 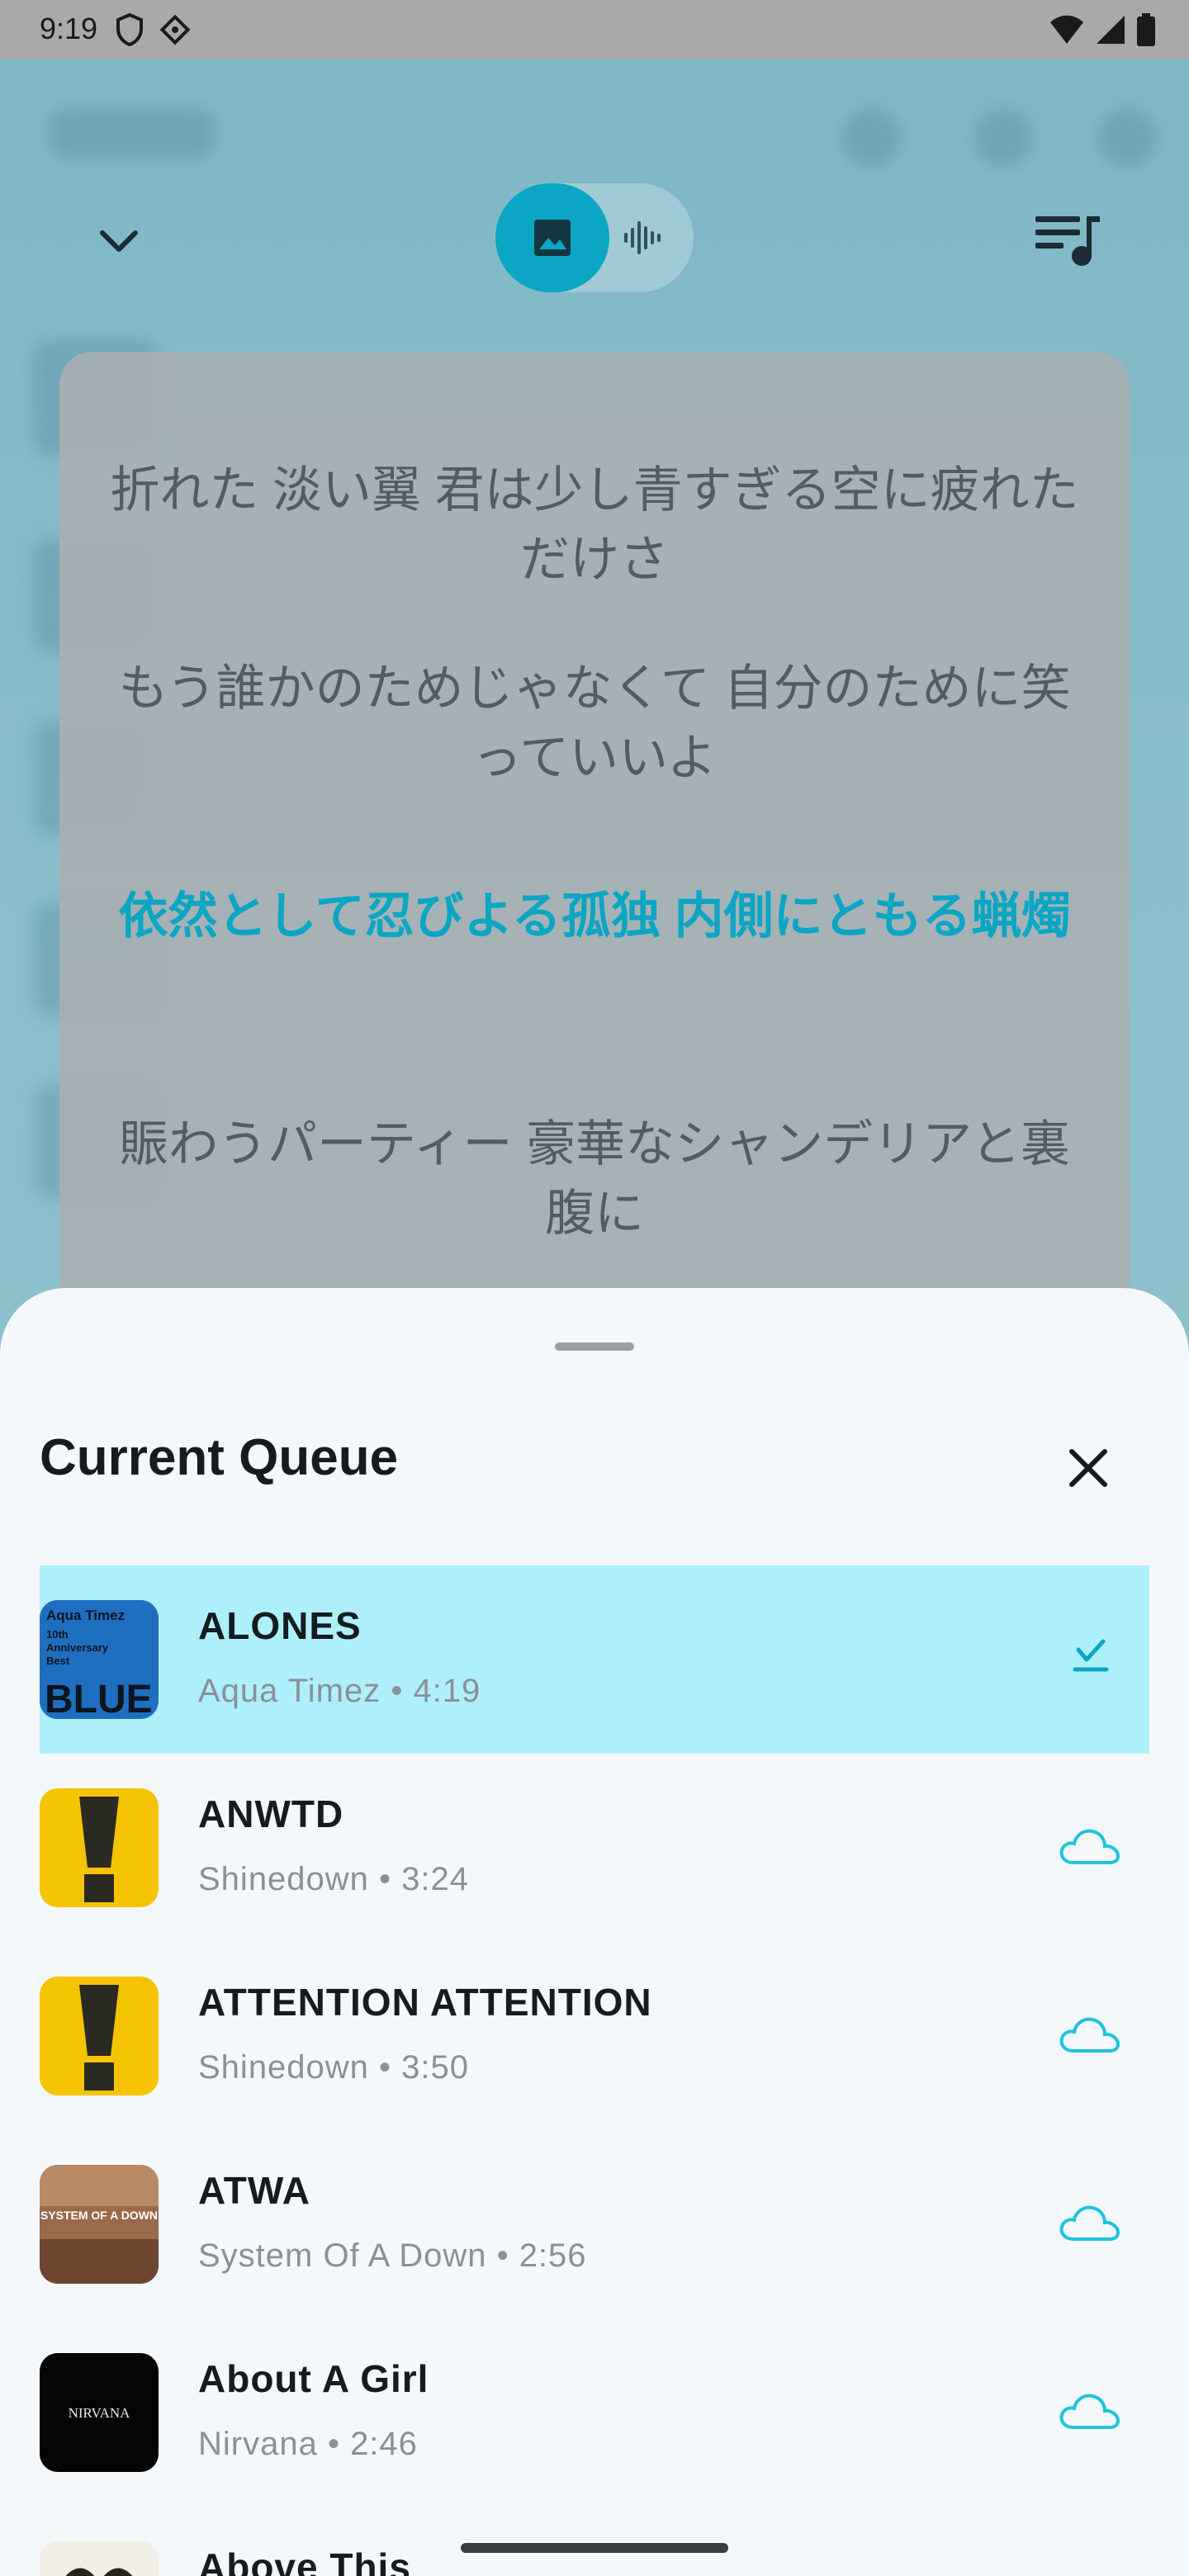 I want to click on queue-button, so click(x=1066, y=241).